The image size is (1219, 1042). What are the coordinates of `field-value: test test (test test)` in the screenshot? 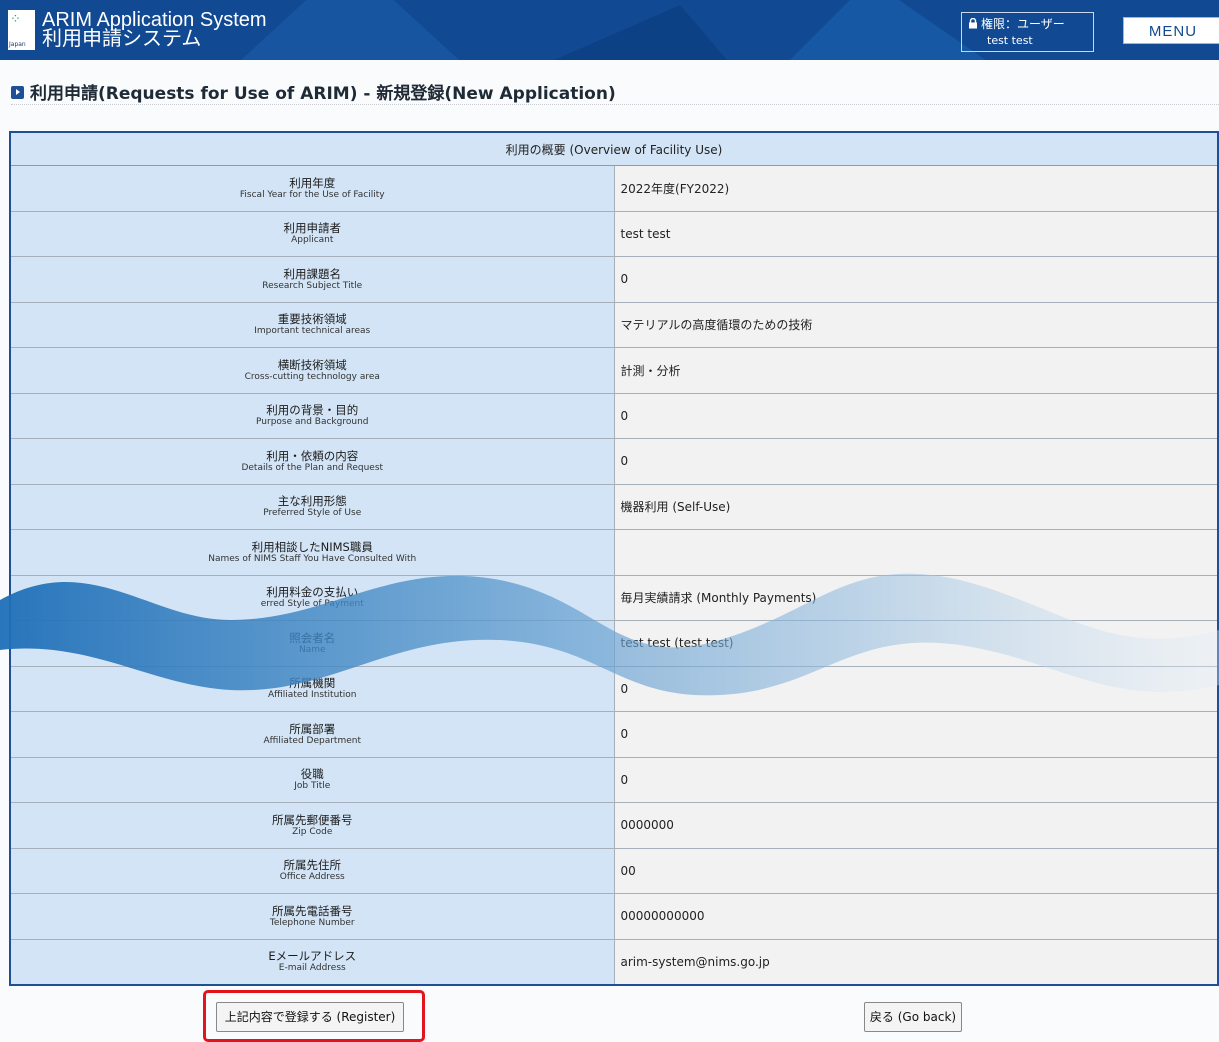 It's located at (916, 643).